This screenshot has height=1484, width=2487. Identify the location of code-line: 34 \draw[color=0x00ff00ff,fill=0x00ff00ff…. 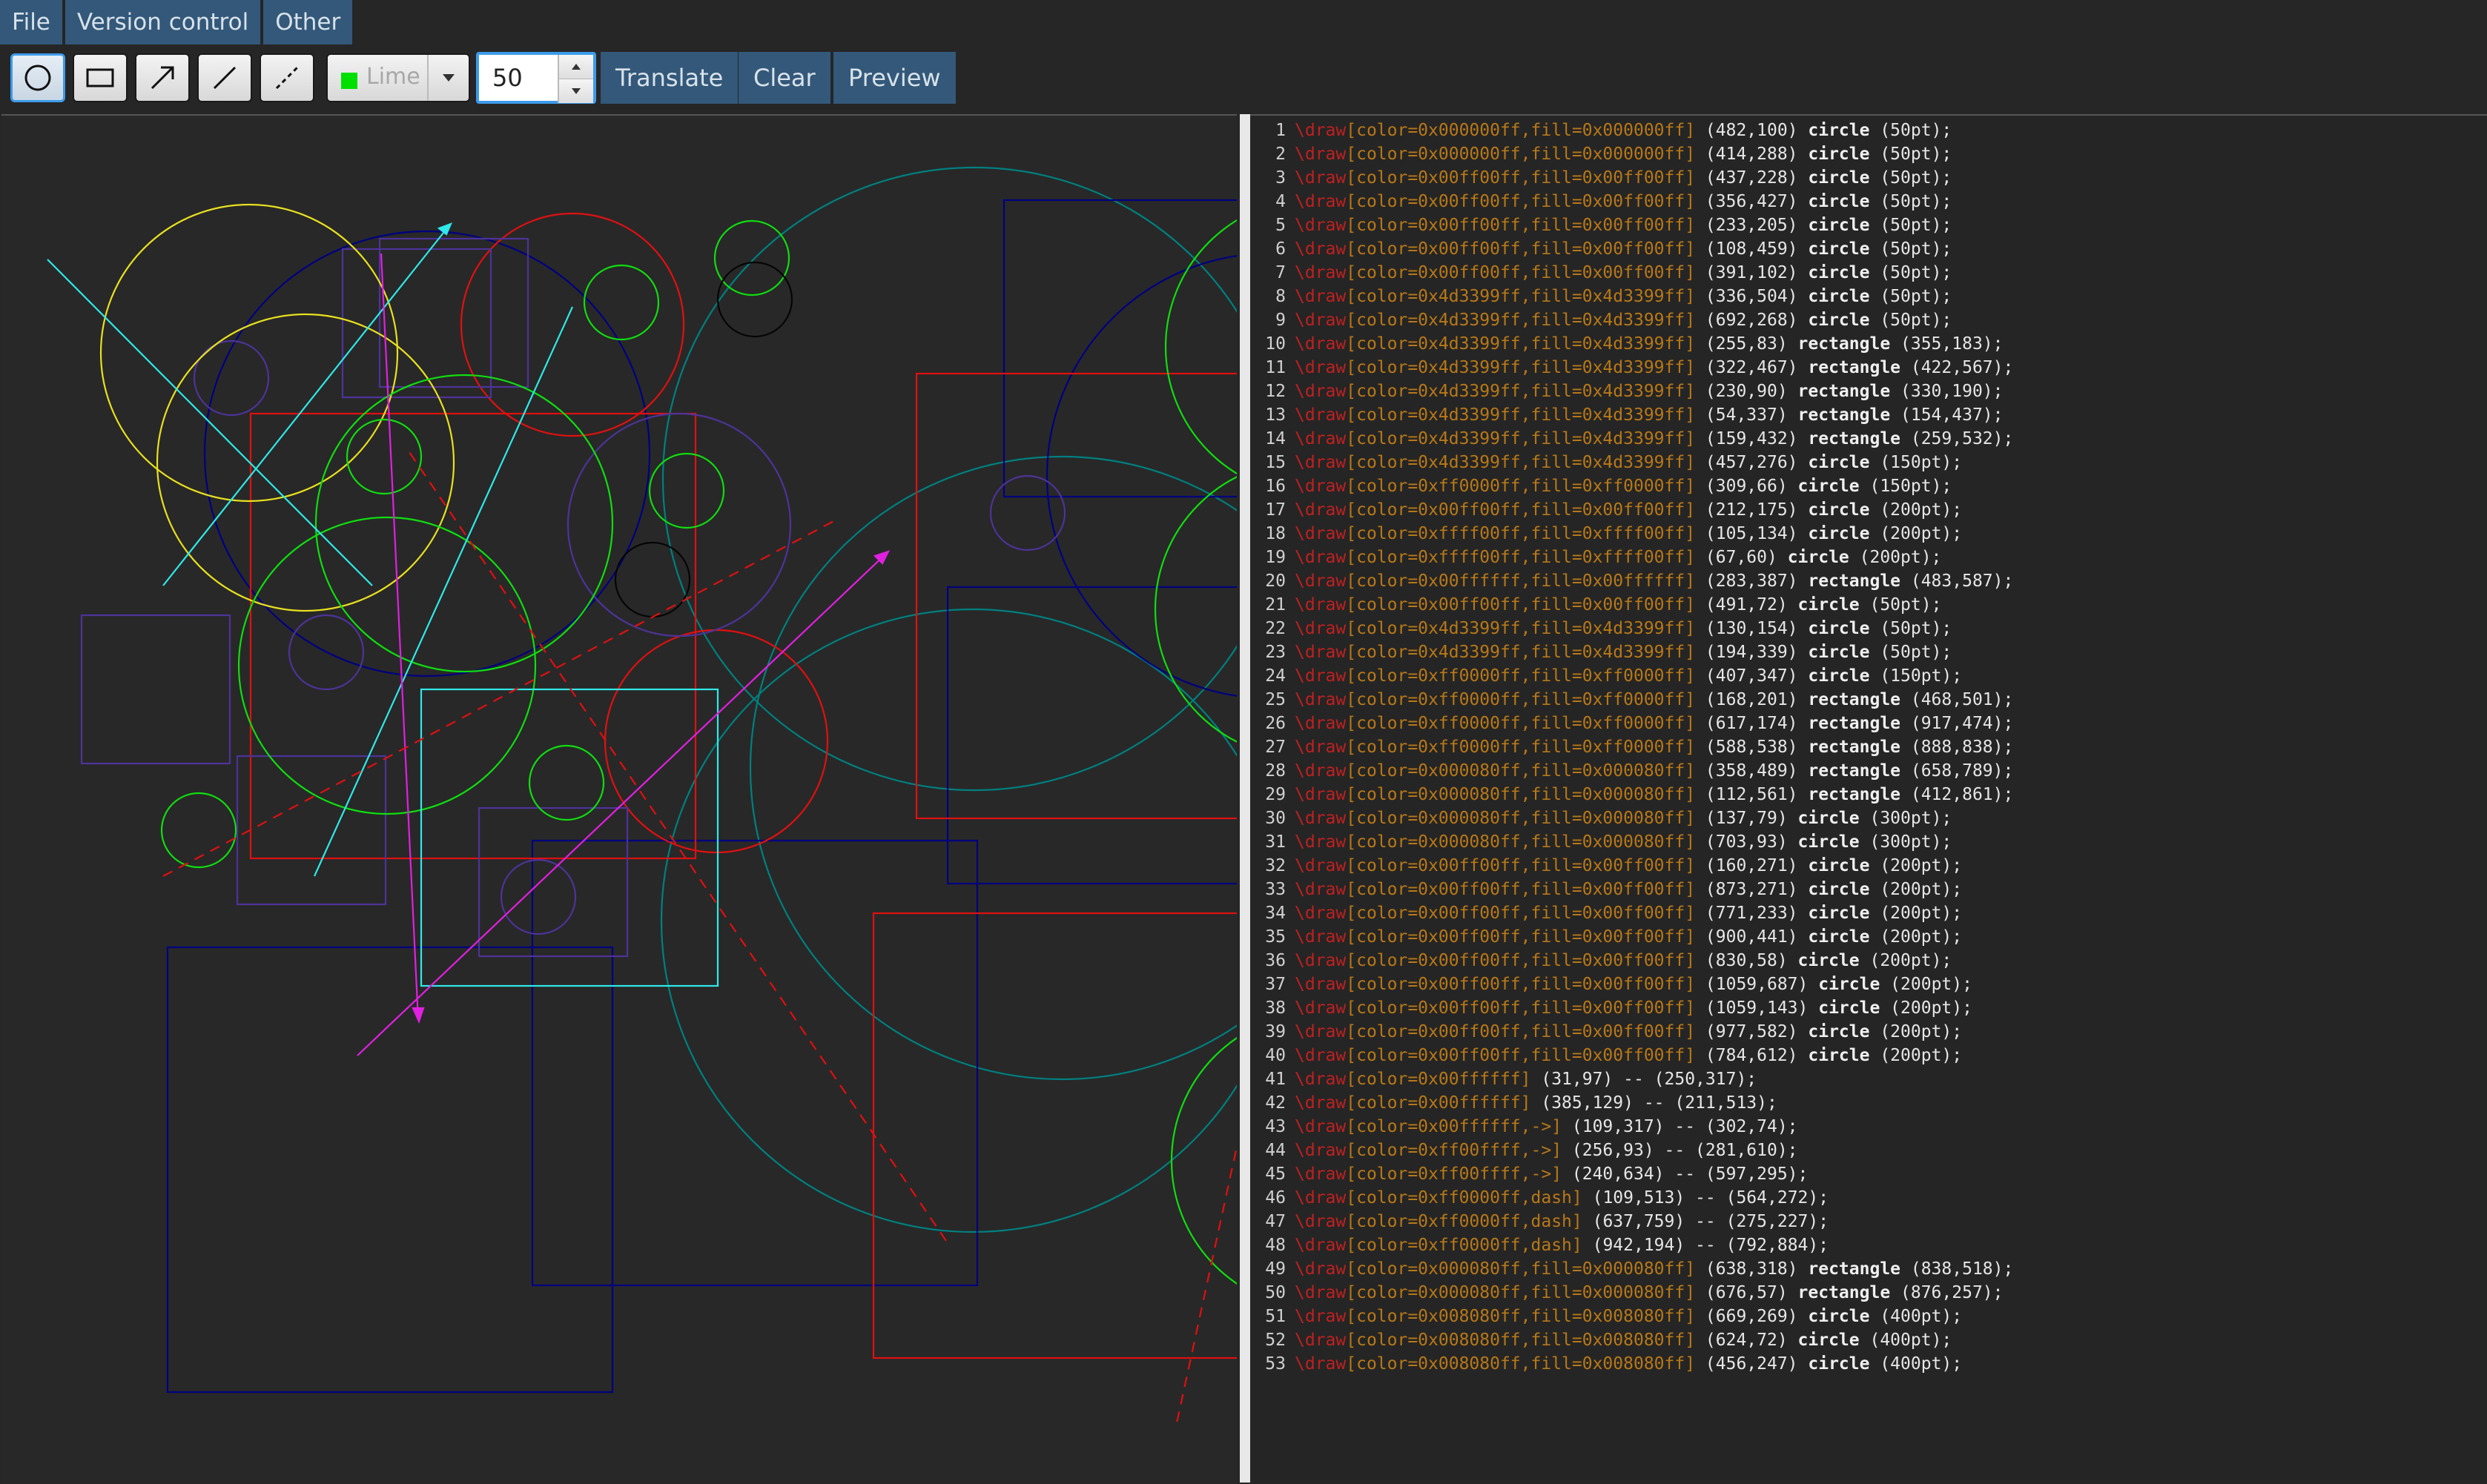
(1606, 913).